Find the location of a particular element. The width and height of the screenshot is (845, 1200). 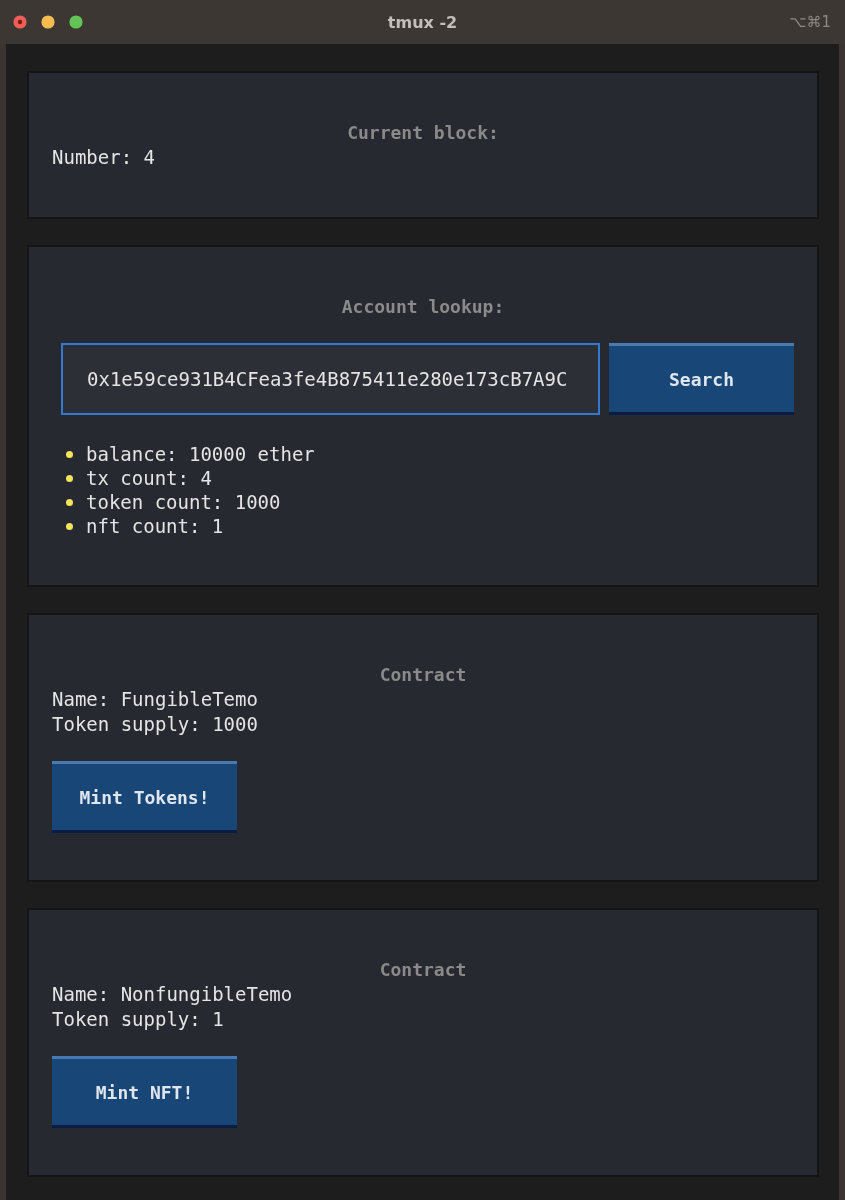

search-button: Search is located at coordinates (701, 379).